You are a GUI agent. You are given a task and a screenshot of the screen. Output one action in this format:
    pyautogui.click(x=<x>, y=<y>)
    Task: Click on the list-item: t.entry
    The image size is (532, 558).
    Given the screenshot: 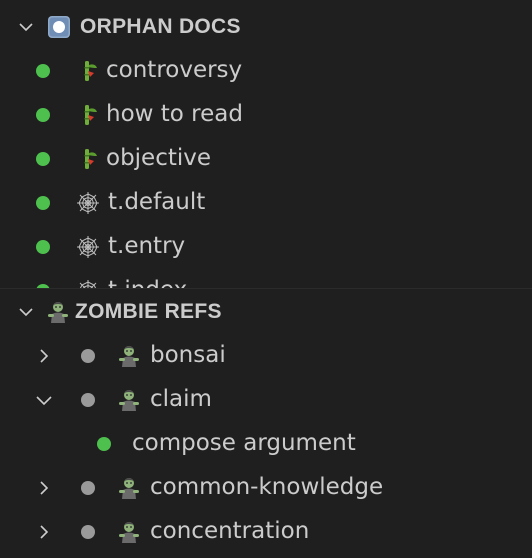 What is the action you would take?
    pyautogui.click(x=266, y=247)
    